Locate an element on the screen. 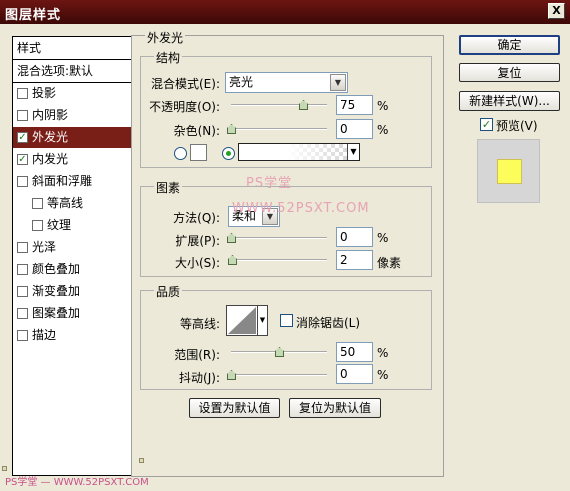 The height and width of the screenshot is (491, 570). range-input: 50 is located at coordinates (354, 352).